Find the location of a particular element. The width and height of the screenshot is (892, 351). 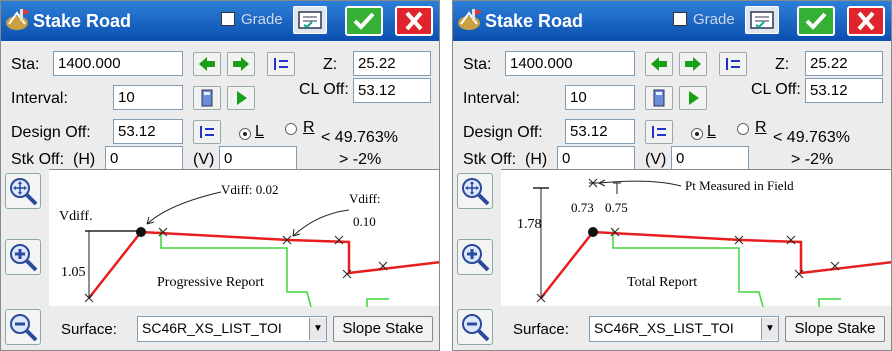

annotation-vdiff-1: Vdiff: 0.02 is located at coordinates (250, 189).